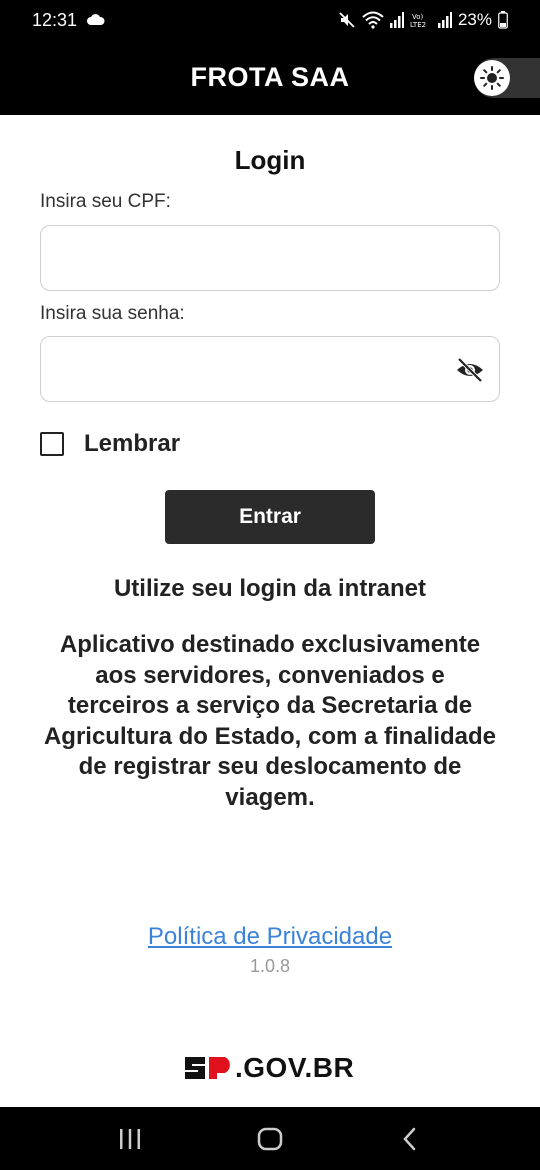  Describe the element at coordinates (347, 20) in the screenshot. I see `mute-icon` at that location.